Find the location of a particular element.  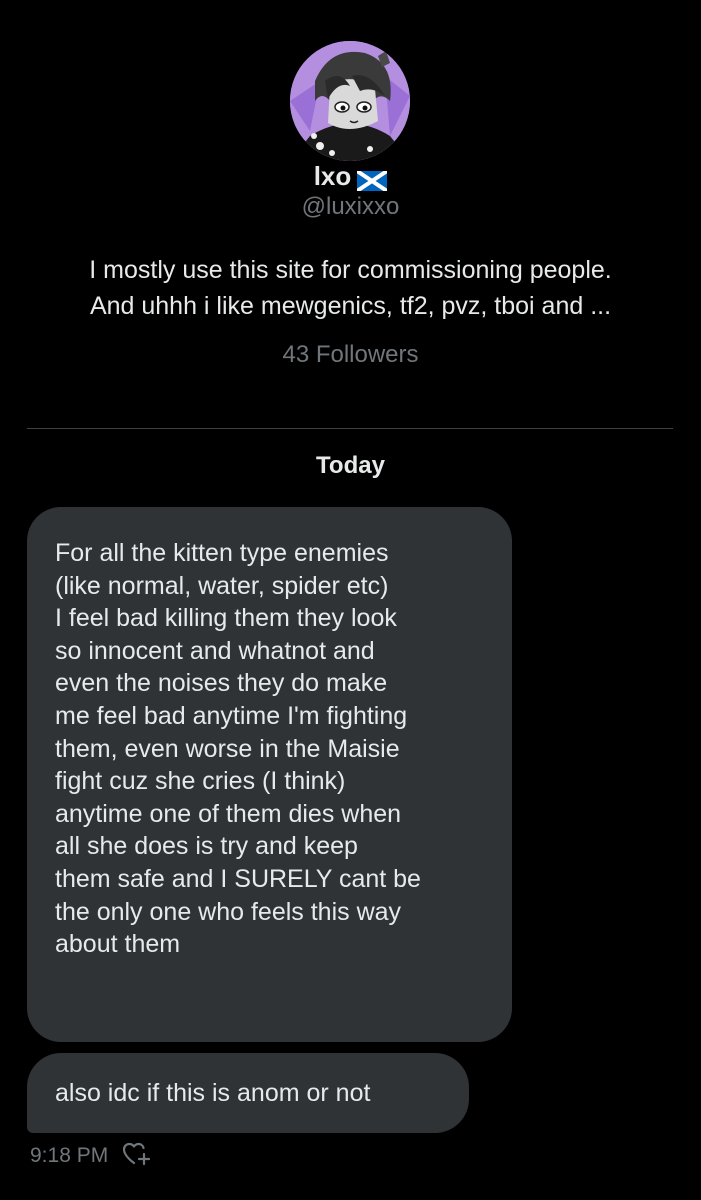

message-line: fight cuz she cries (I think) is located at coordinates (200, 781).